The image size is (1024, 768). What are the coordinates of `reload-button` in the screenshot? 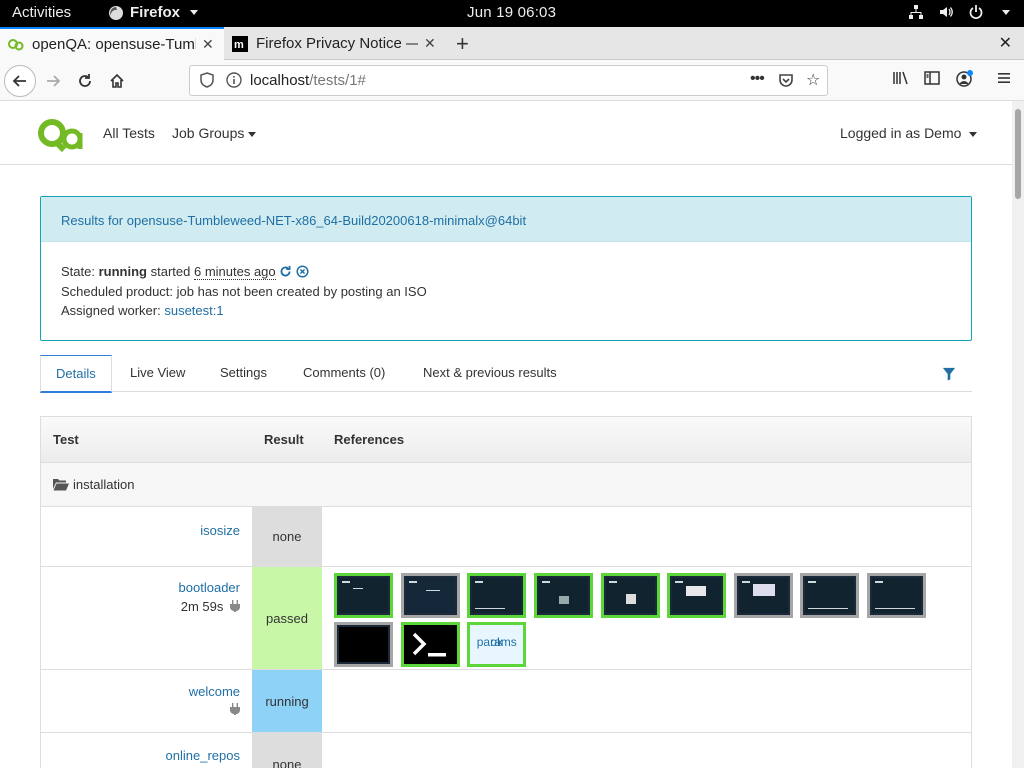 It's located at (85, 81).